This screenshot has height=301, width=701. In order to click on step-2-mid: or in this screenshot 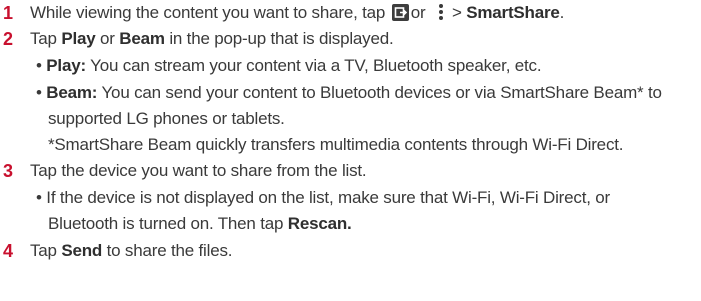, I will do `click(107, 38)`.